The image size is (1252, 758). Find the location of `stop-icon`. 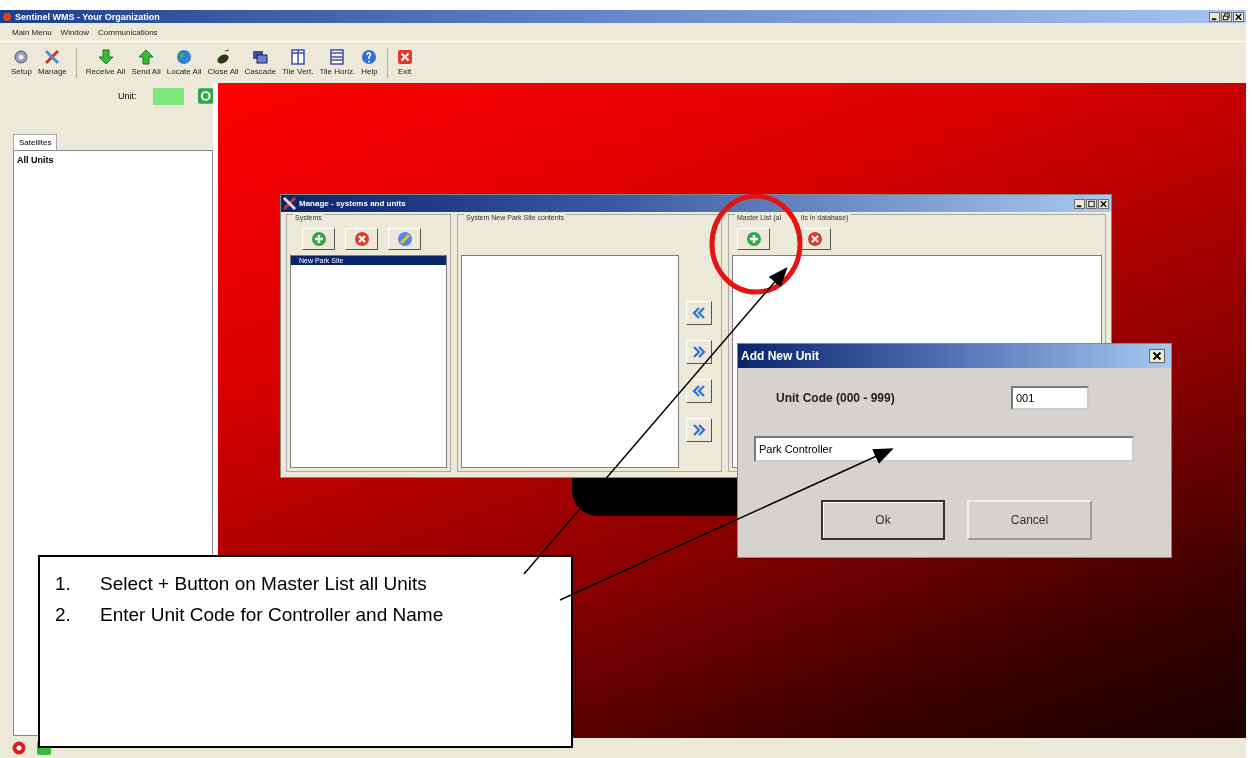

stop-icon is located at coordinates (19, 748).